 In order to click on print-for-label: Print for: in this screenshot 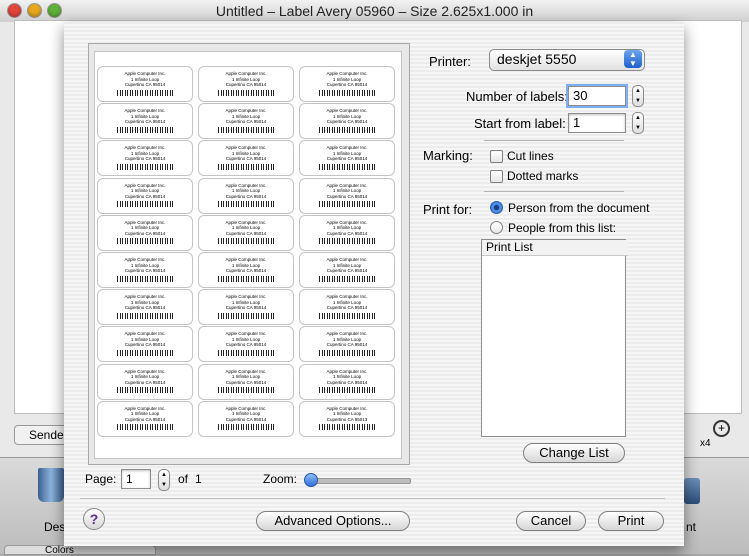, I will do `click(448, 209)`.